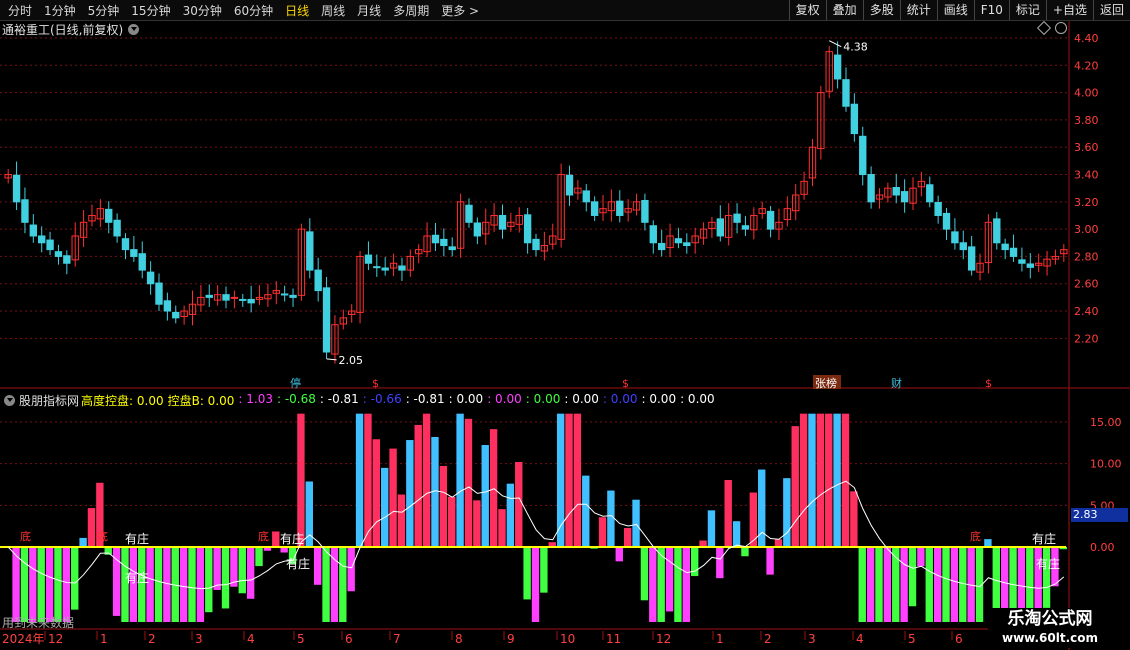 The height and width of the screenshot is (650, 1130). What do you see at coordinates (855, 47) in the screenshot?
I see `max-price-label: 4.38` at bounding box center [855, 47].